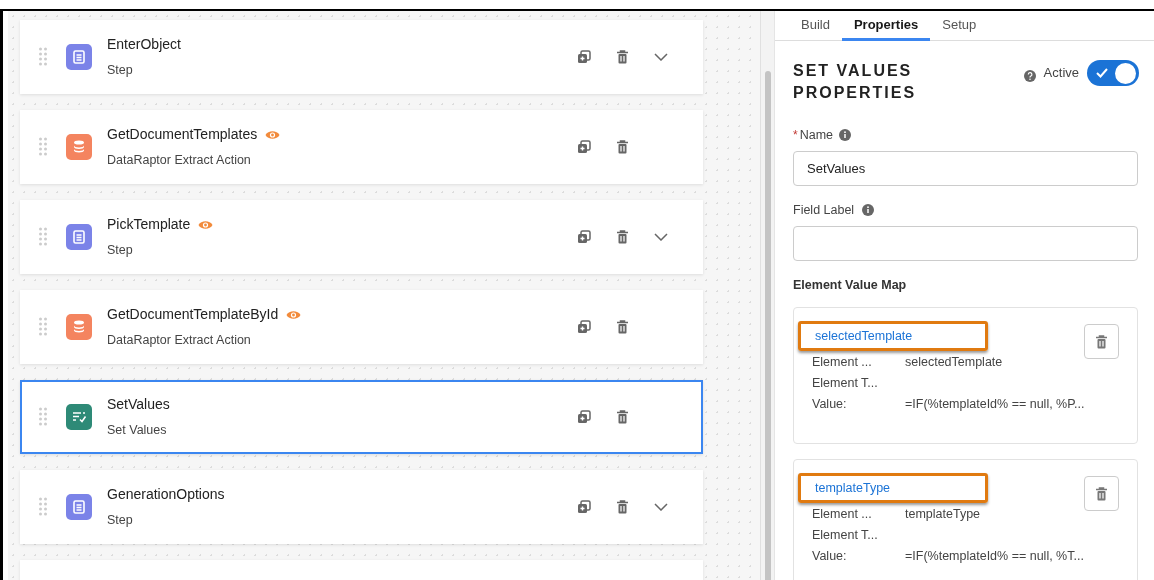 The image size is (1154, 580). What do you see at coordinates (1029, 76) in the screenshot?
I see `help-icon` at bounding box center [1029, 76].